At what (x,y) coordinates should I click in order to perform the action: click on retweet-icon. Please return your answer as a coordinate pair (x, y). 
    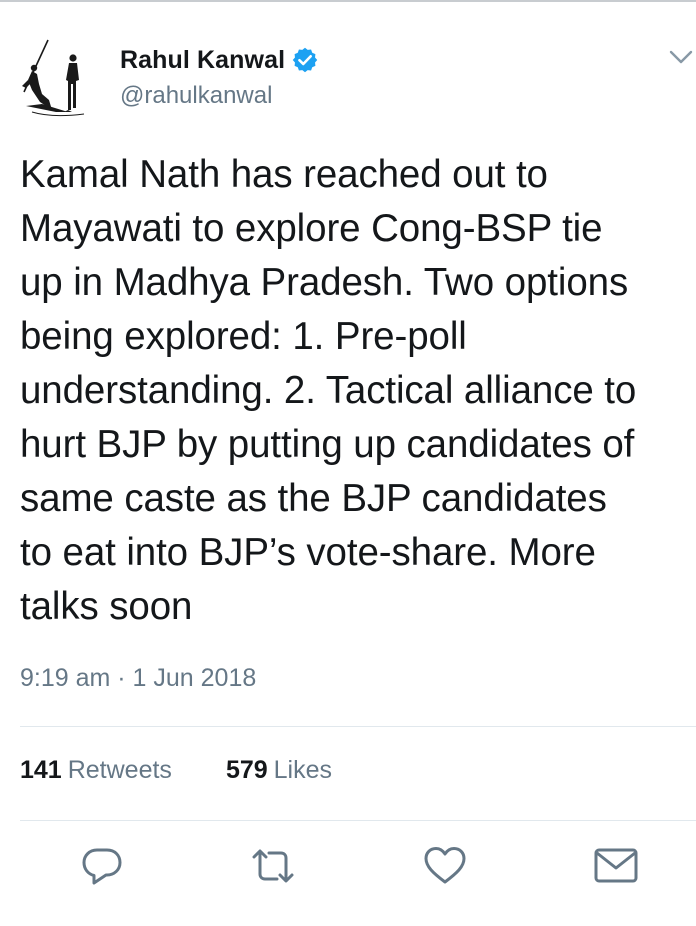
    Looking at the image, I should click on (273, 868).